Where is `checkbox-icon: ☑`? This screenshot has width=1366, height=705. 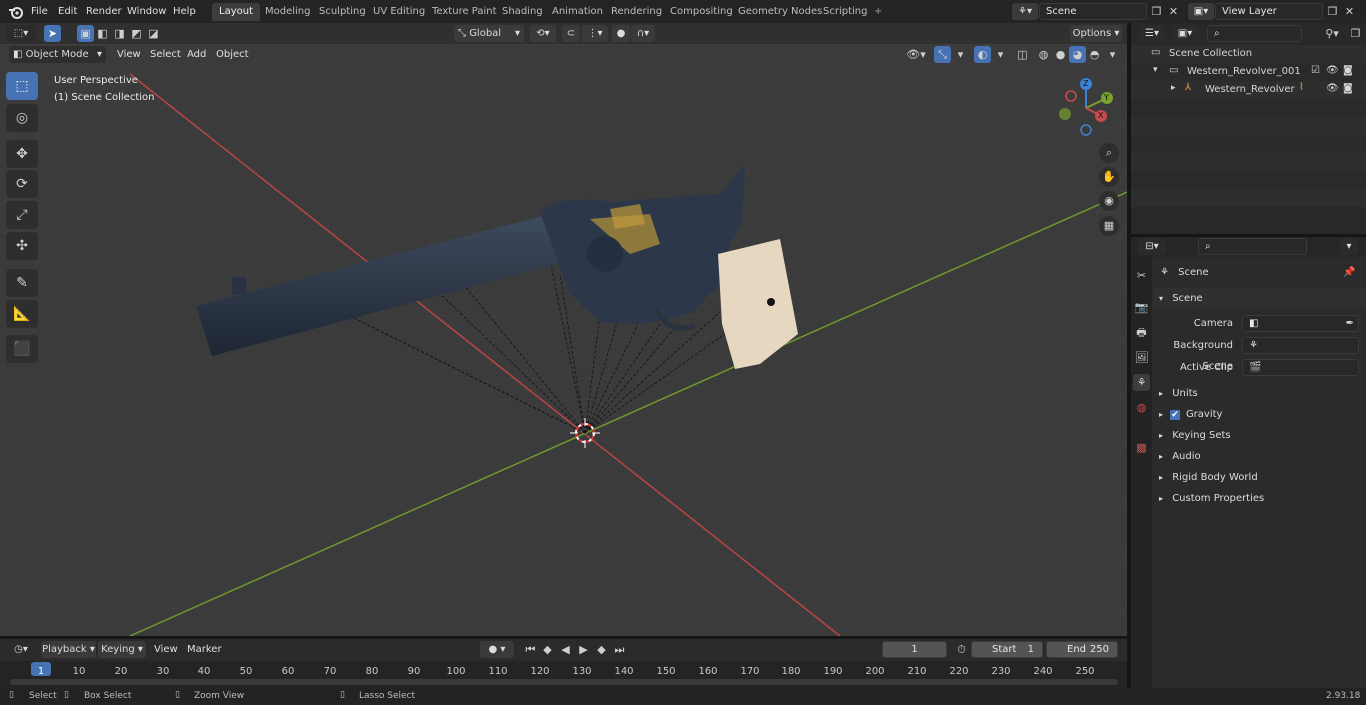 checkbox-icon: ☑ is located at coordinates (1315, 70).